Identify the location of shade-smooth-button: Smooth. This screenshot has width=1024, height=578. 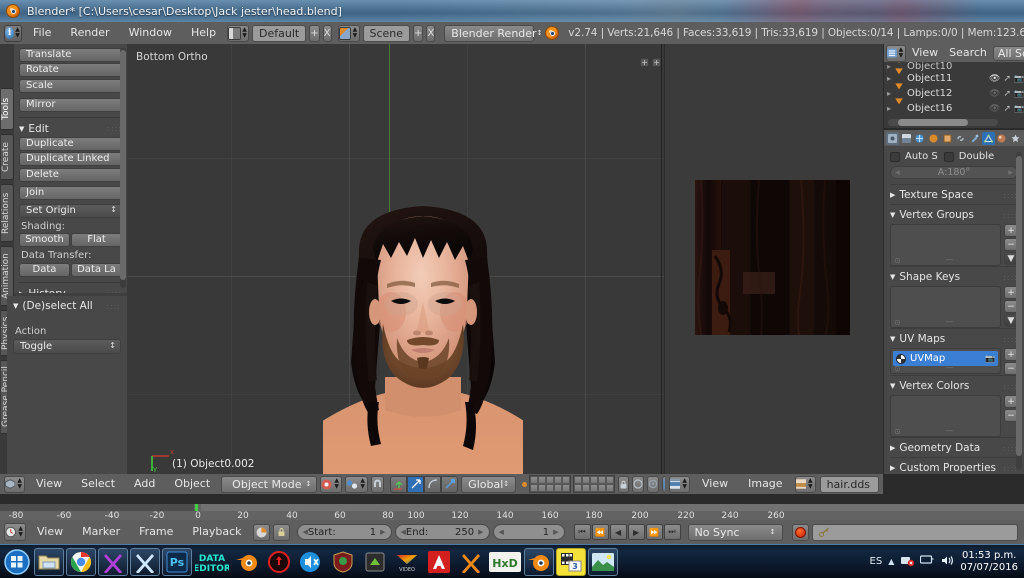
(44, 240).